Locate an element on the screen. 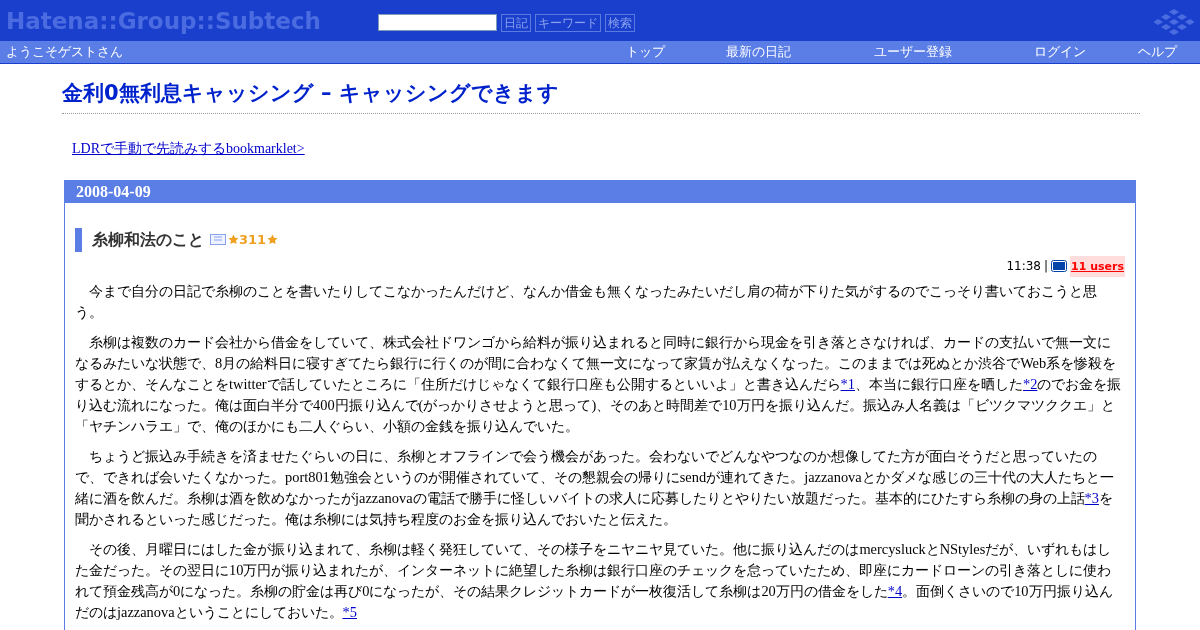 Image resolution: width=1200 pixels, height=630 pixels. paragraph: 糸柳は複数のカード会社から借金をしていて、株式会社ドワンゴから給料が振り込まれると同時に銀行から現金を引き落とさなければ、カードの支払いで無一文になるみたいな状態で、8月の給料日に寝すぎてたら銀行に行くのが間に合わなくて無一文になって家賃が払えなくなった。このままでは死ぬとか渋谷でWeb系を惨殺をするとか、そんなことをtwitterで話していたところに「住所だけじゃなくて銀行口座も公開するといいよ」と書き込んだら*1、本当に銀行口座を晒した*2のでお金を振り込む流れになった。俺は面白半分で400円振り込んで(がっかりさせようと思って)、そのあと時間差で10万円を振り込んだ。振込み人名義は「ビツクマツククエ」と「ヤチンハラエ」で、俺のほかにも二人ぐらい、小額の金銭を振り込んでいた。 is located at coordinates (599, 384).